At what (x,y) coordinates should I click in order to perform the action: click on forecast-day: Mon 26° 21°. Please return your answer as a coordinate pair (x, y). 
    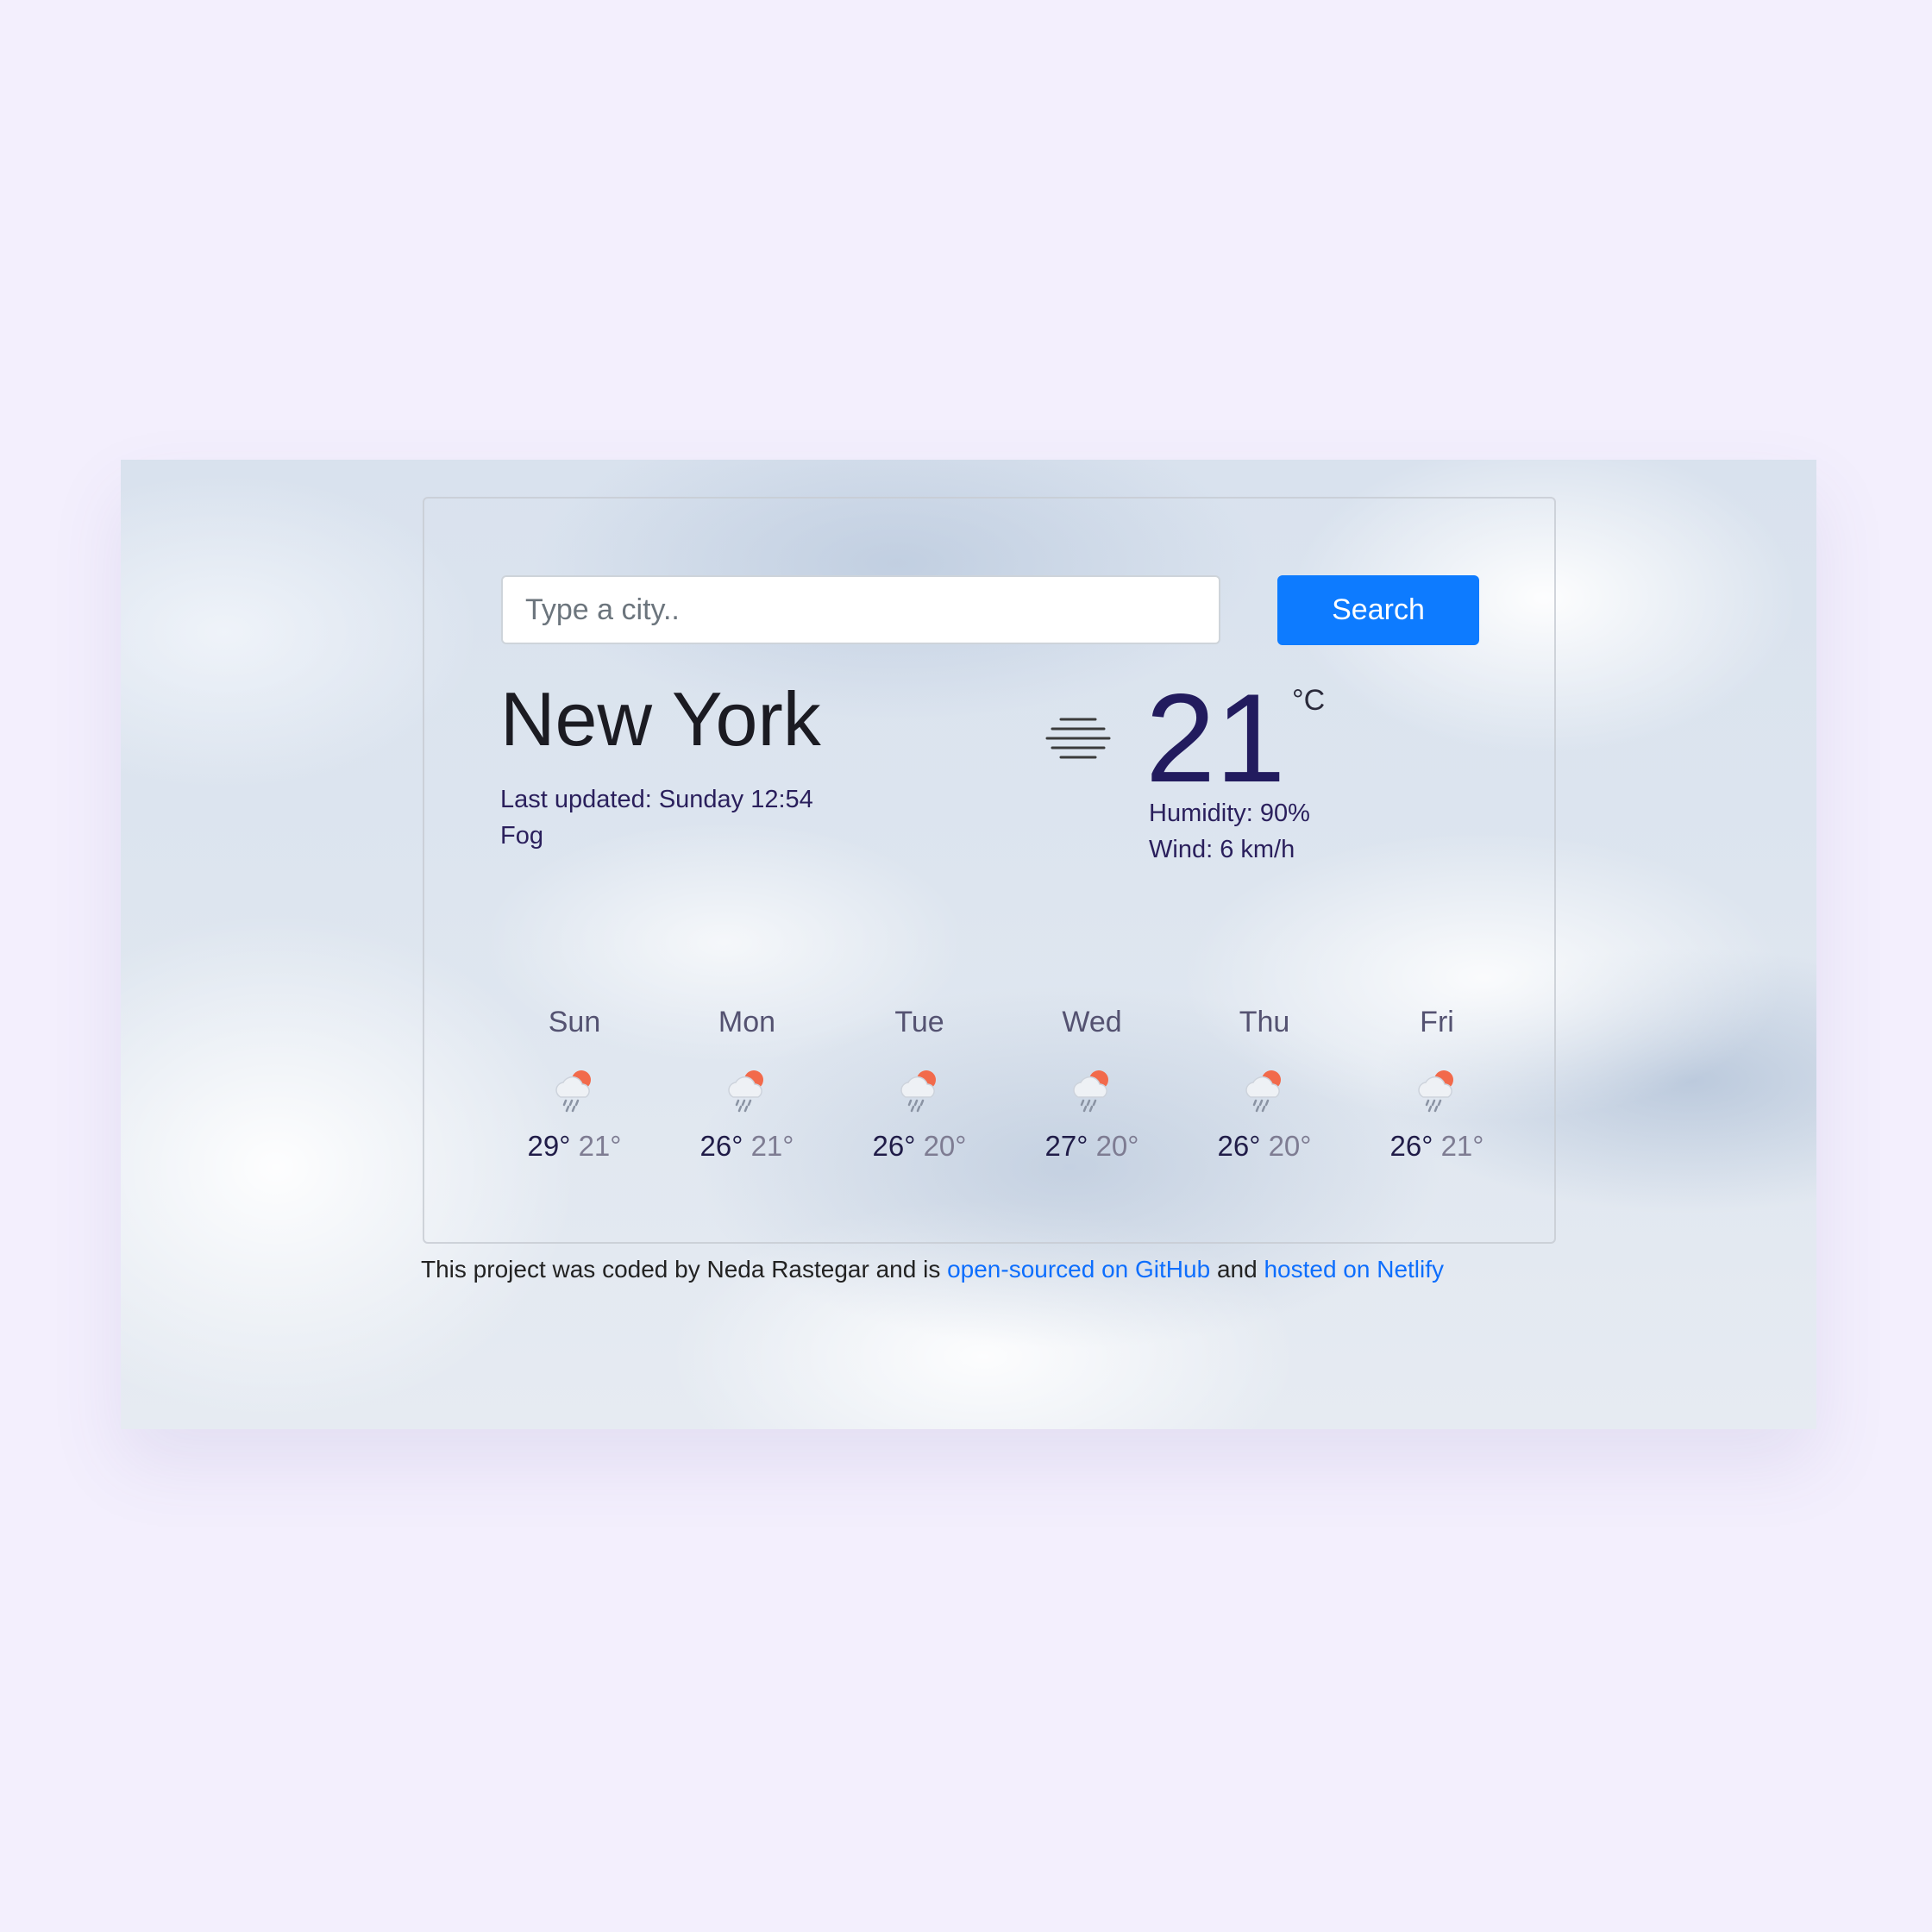
    Looking at the image, I should click on (747, 1083).